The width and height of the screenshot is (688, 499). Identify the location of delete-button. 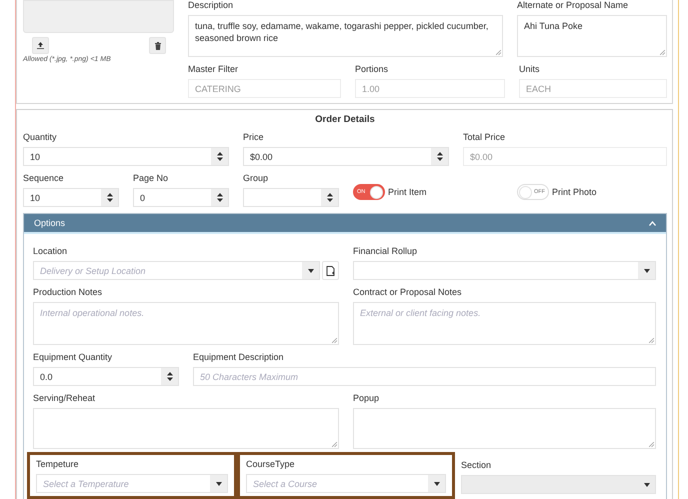
(157, 45).